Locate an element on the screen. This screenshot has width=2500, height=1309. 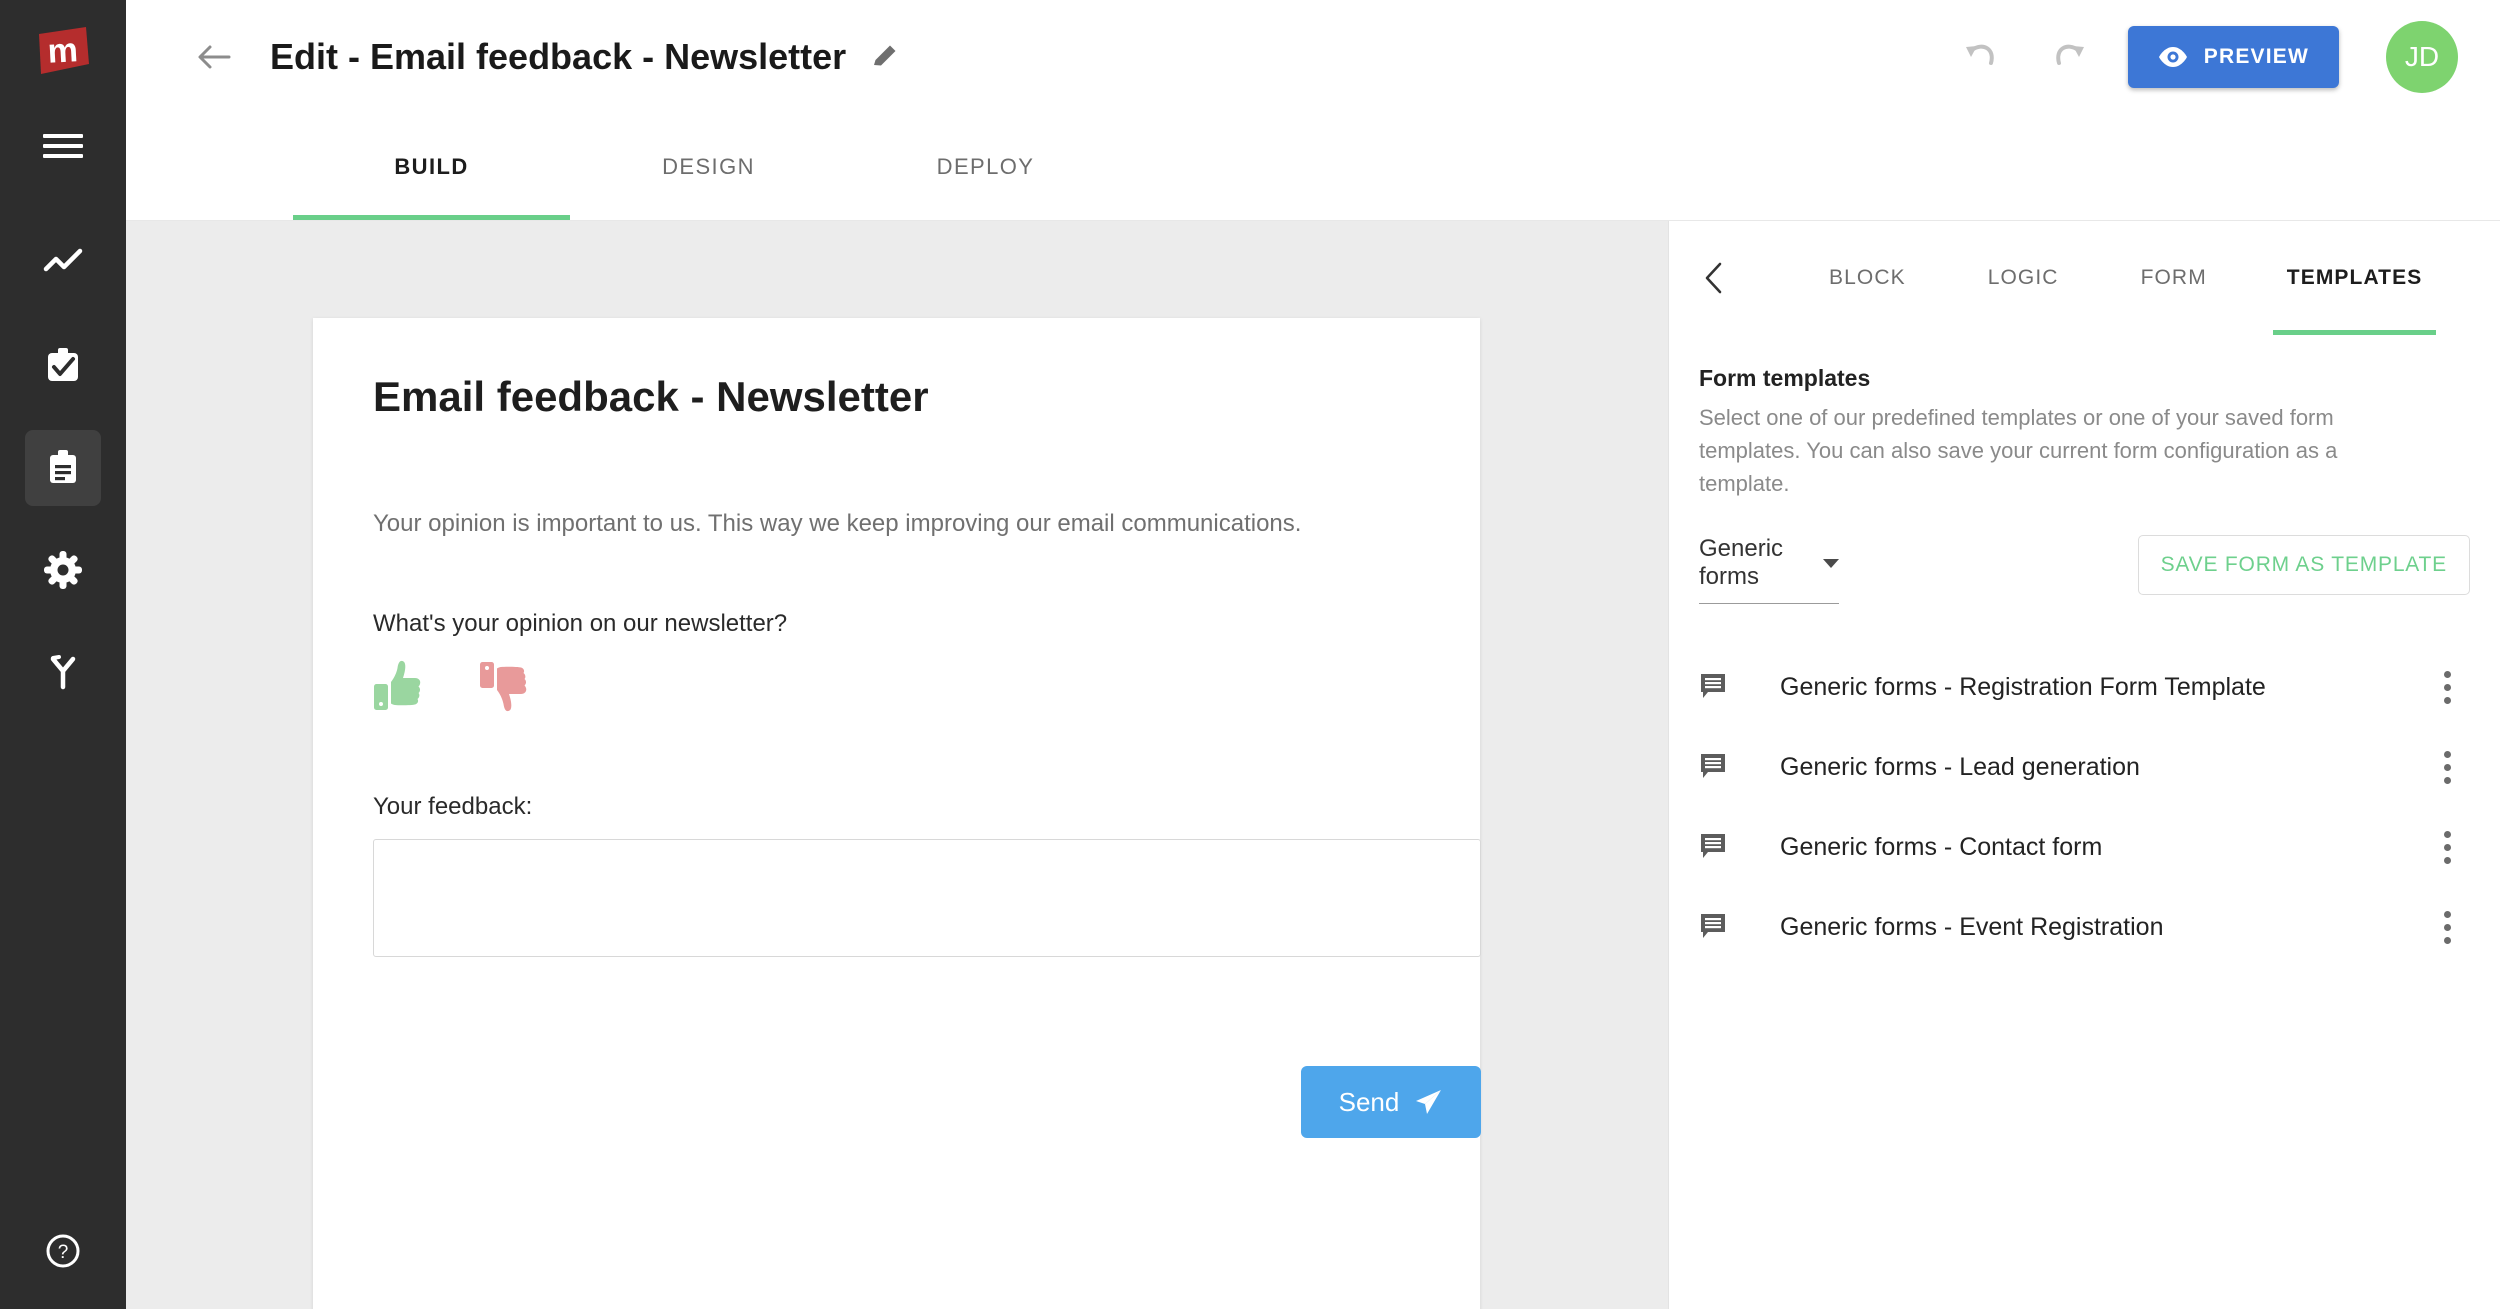
undo-icon is located at coordinates (1981, 57).